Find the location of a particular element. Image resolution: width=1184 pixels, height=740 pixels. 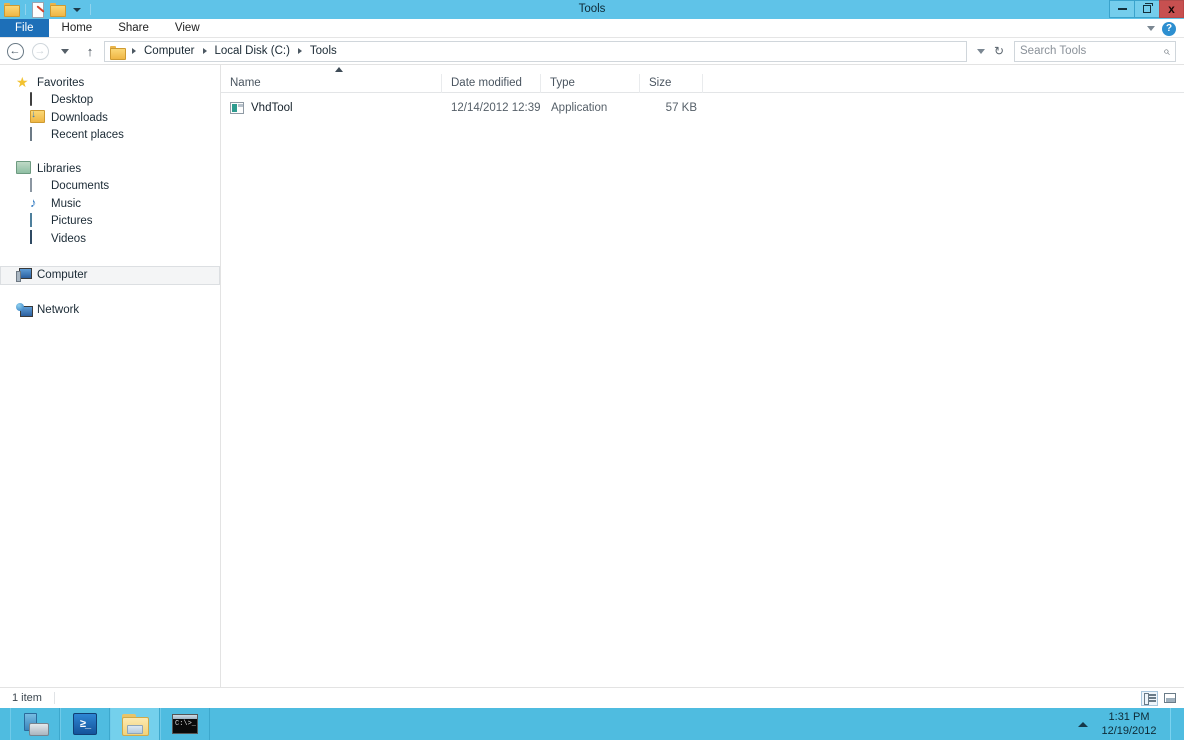

maximize-icon is located at coordinates (1148, 8).